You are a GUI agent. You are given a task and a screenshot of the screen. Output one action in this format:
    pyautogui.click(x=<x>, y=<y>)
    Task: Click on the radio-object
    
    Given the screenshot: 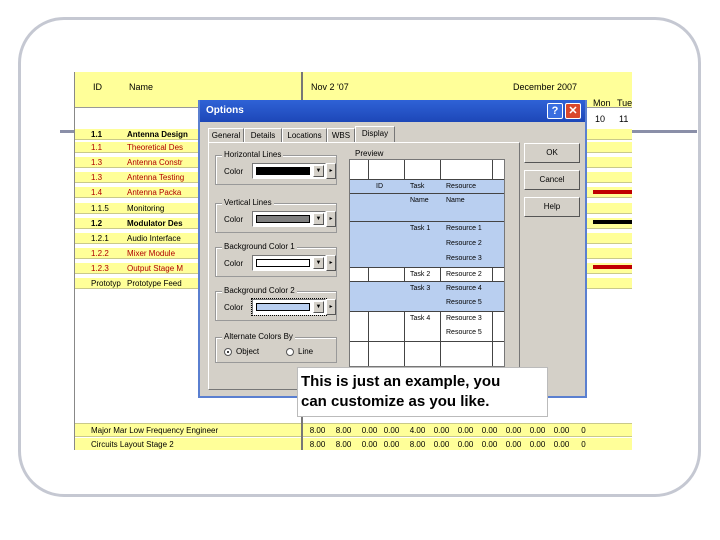 What is the action you would take?
    pyautogui.click(x=228, y=352)
    